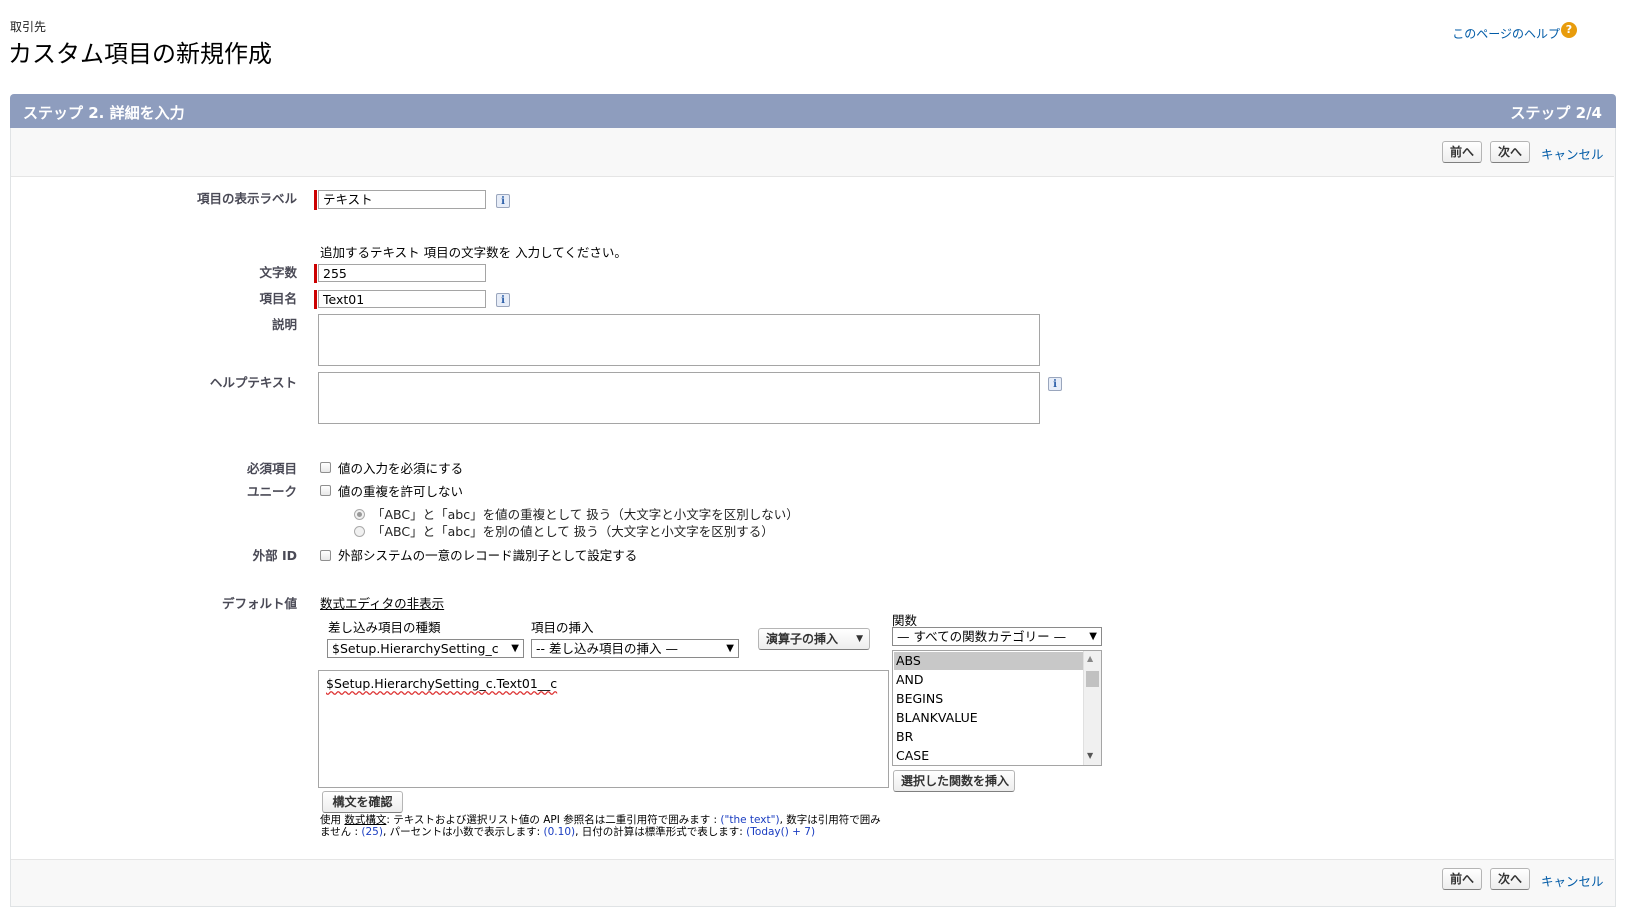 This screenshot has width=1625, height=918. I want to click on function-category-select: — すべての関数カテゴリー — ▼, so click(997, 636).